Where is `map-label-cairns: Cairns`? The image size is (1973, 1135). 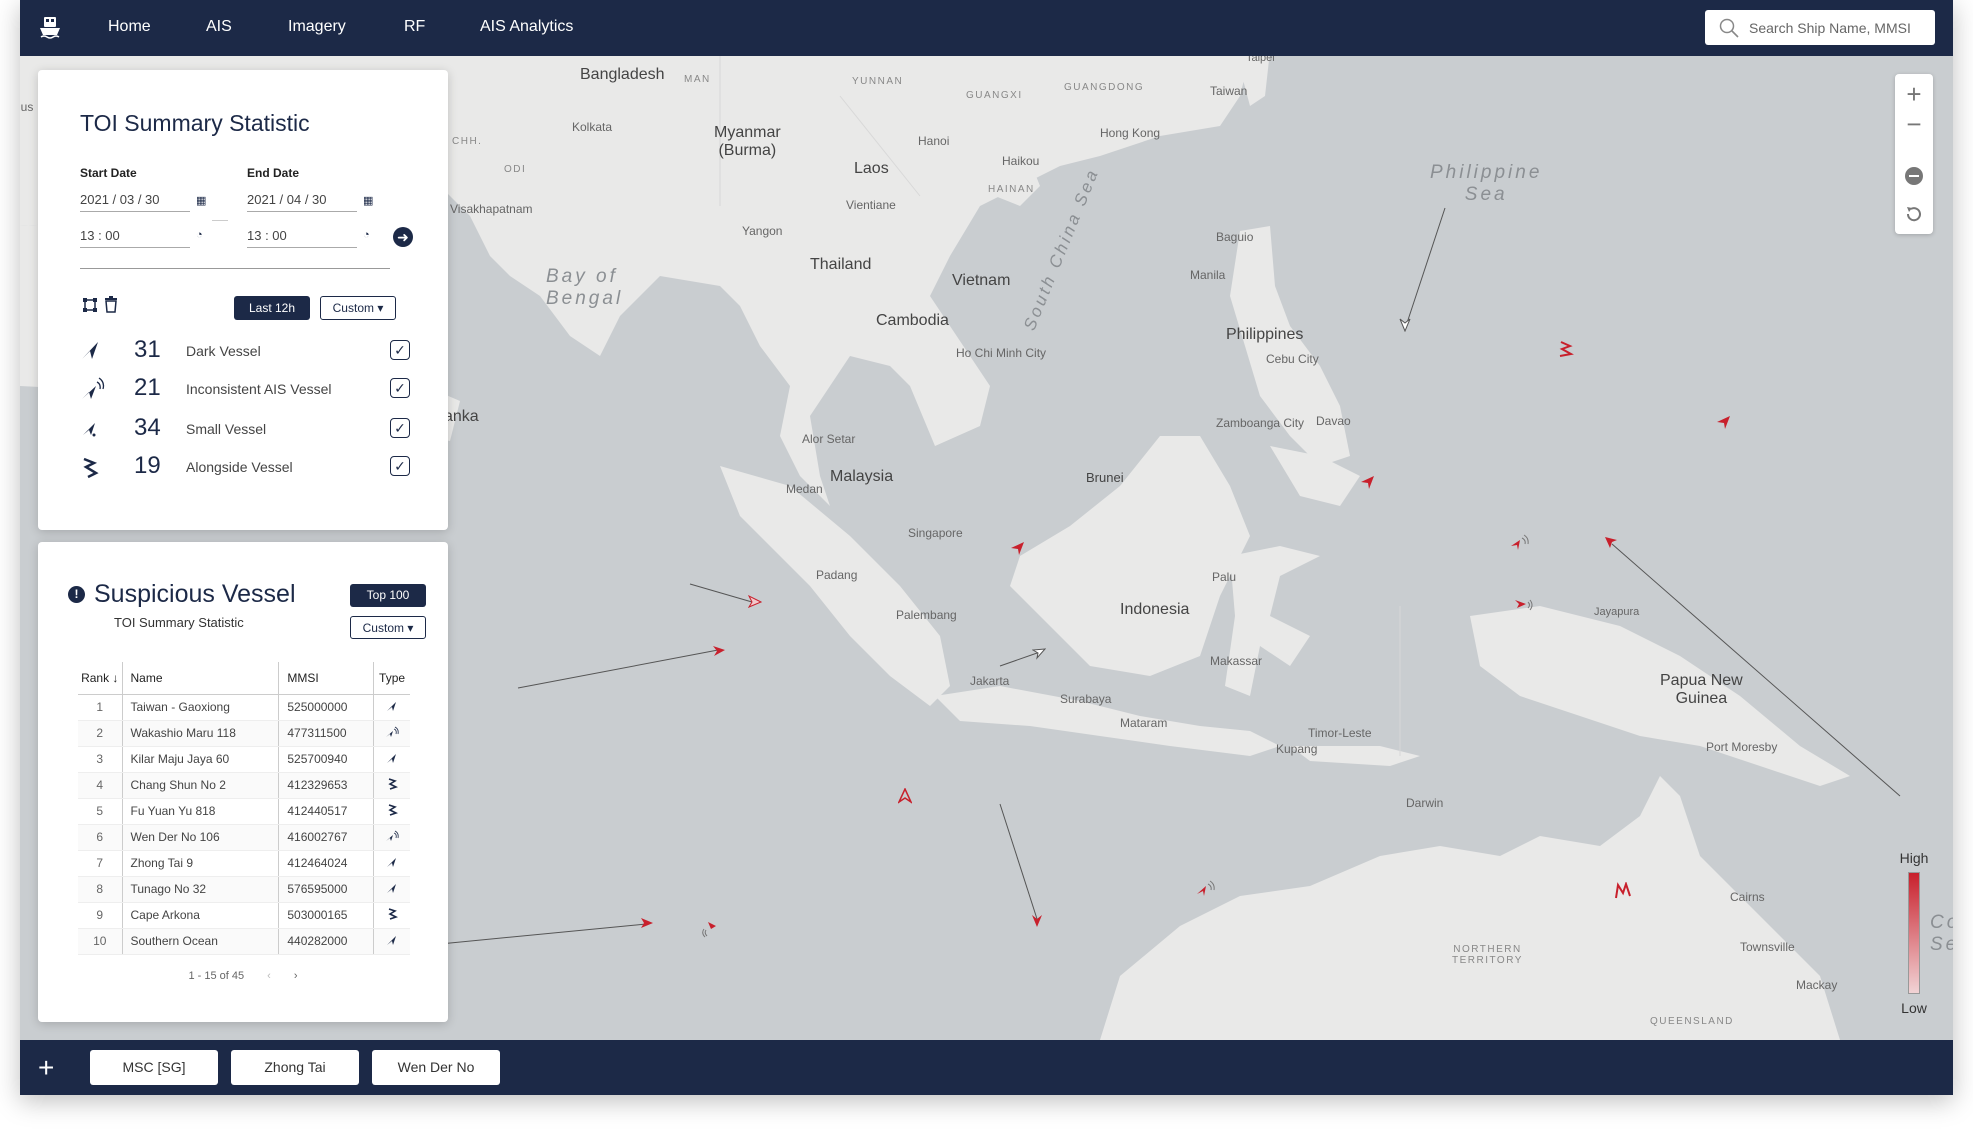
map-label-cairns: Cairns is located at coordinates (1747, 897).